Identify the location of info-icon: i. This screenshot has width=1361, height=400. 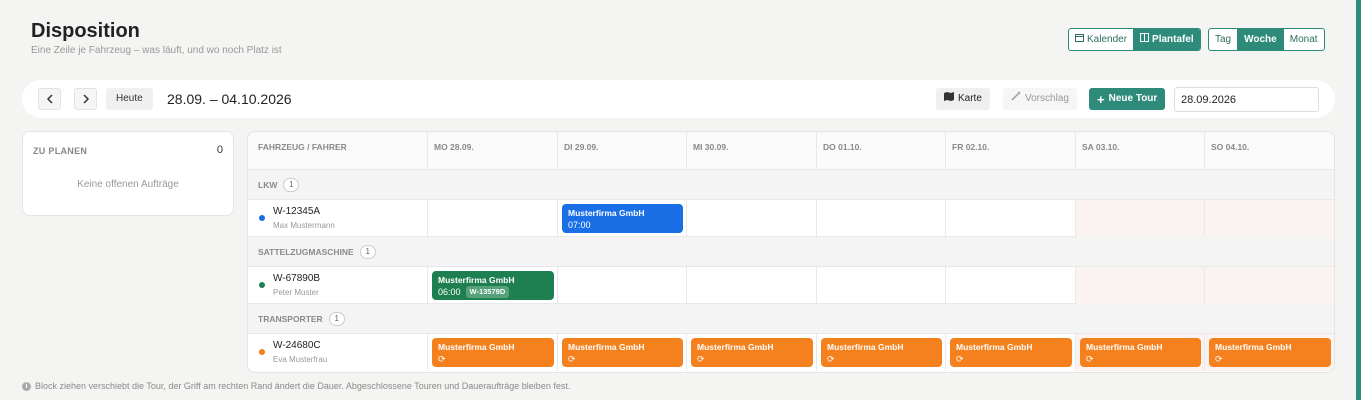
(26, 386).